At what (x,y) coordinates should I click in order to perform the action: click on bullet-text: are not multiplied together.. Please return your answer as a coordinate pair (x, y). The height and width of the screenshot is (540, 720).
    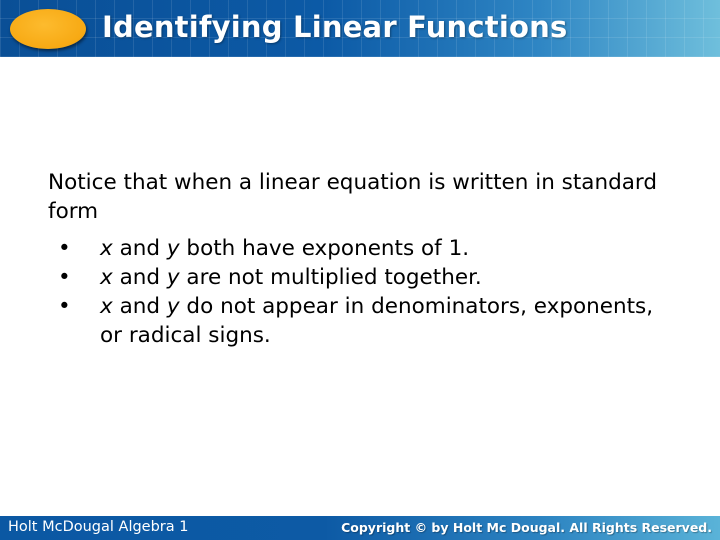
    Looking at the image, I should click on (330, 277).